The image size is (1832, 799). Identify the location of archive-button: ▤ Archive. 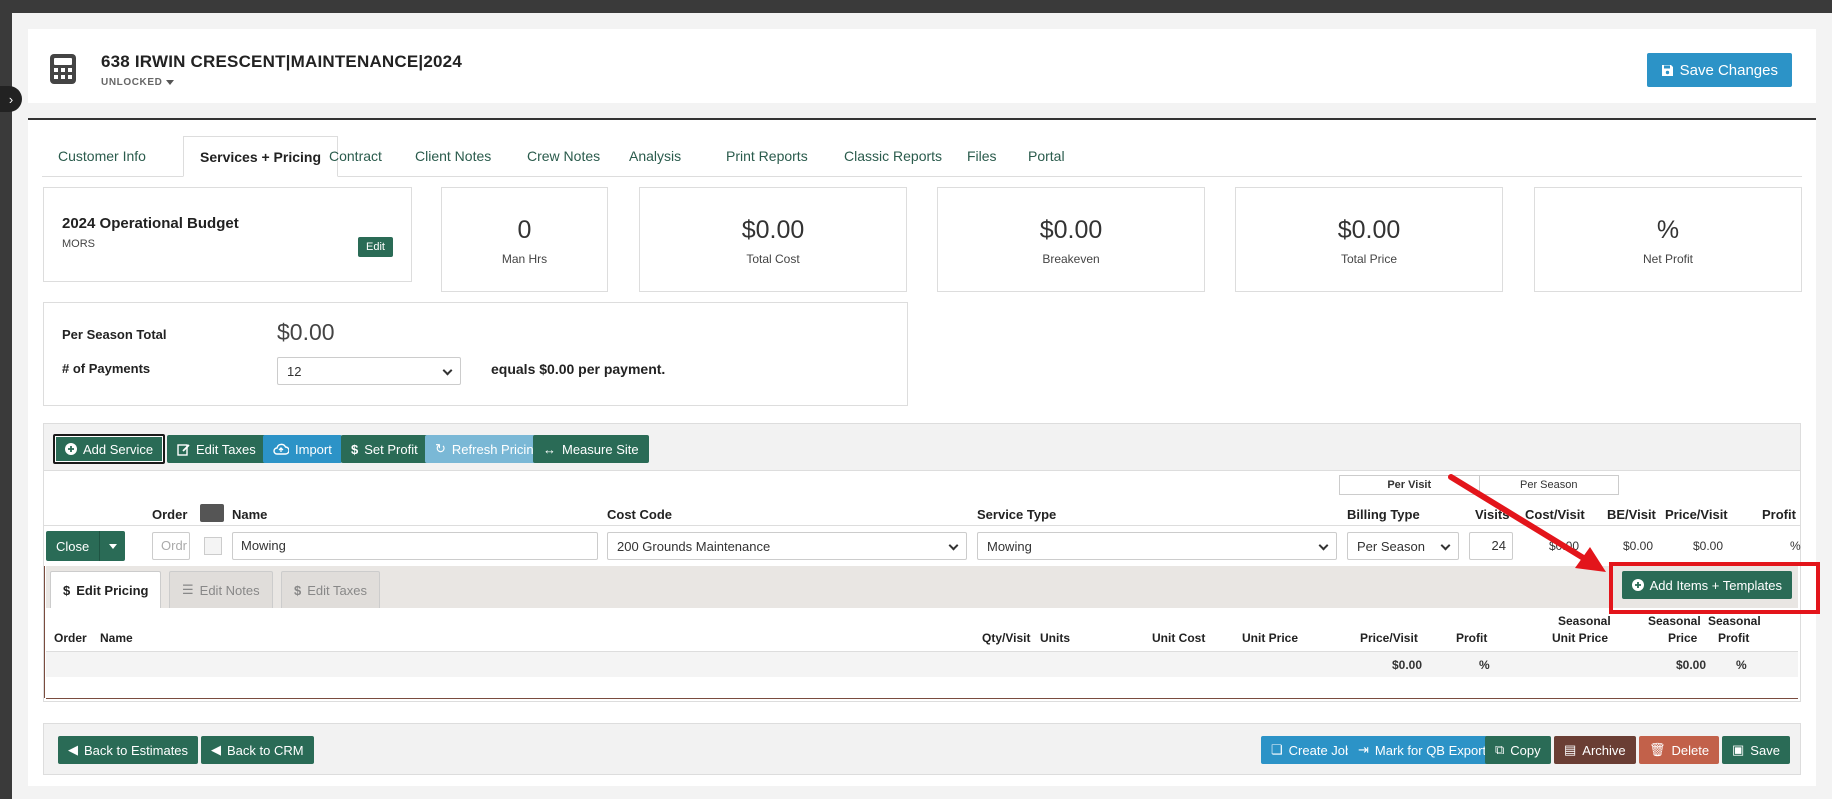
(1595, 750).